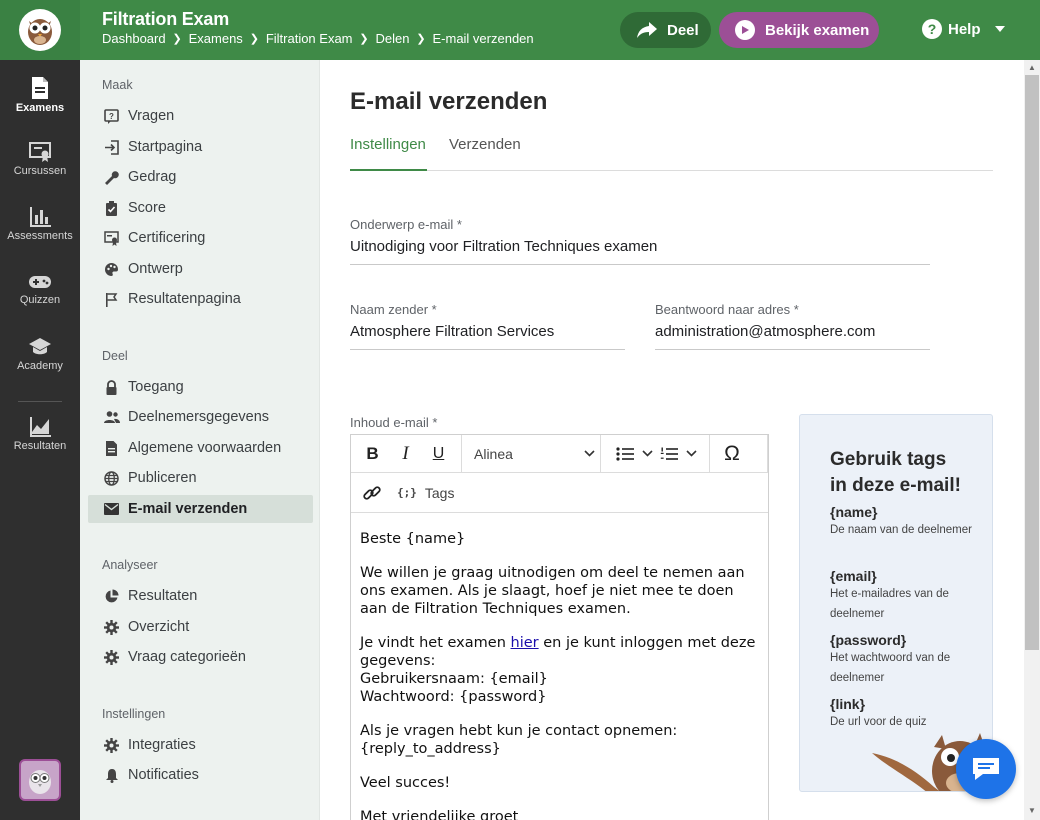 The height and width of the screenshot is (820, 1040). What do you see at coordinates (888, 459) in the screenshot?
I see `tags-help-title-line: Gebruik tags` at bounding box center [888, 459].